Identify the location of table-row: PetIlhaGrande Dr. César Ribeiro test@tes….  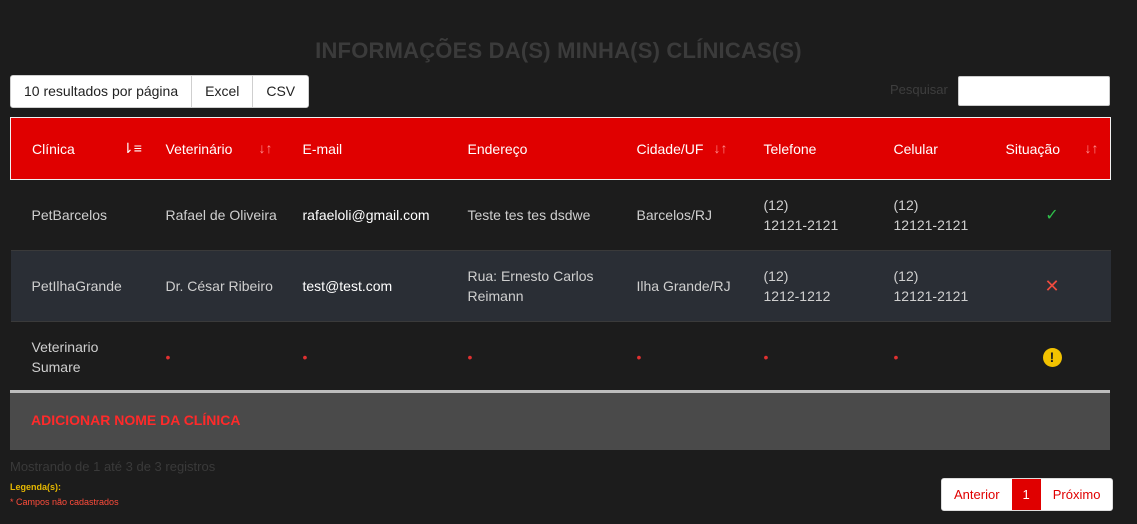
(560, 286).